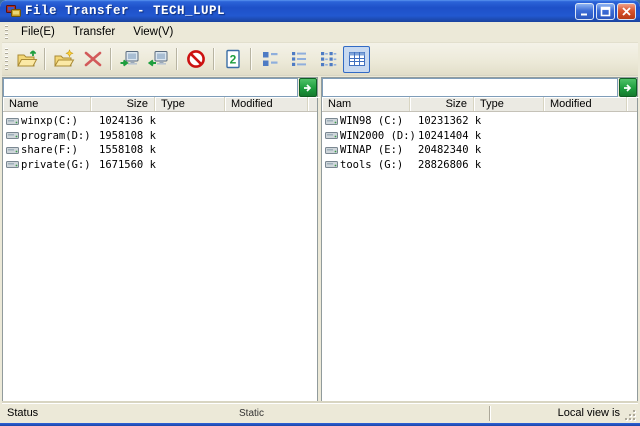  What do you see at coordinates (588, 413) in the screenshot?
I see `view-mode-text: Local view is` at bounding box center [588, 413].